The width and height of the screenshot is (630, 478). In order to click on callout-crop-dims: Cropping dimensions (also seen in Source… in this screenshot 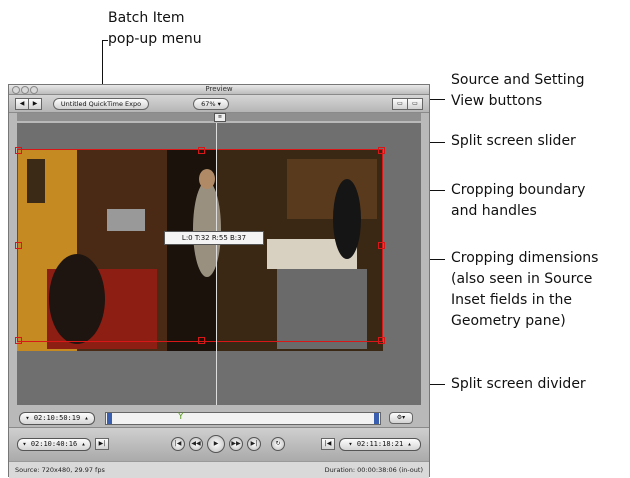, I will do `click(525, 289)`.